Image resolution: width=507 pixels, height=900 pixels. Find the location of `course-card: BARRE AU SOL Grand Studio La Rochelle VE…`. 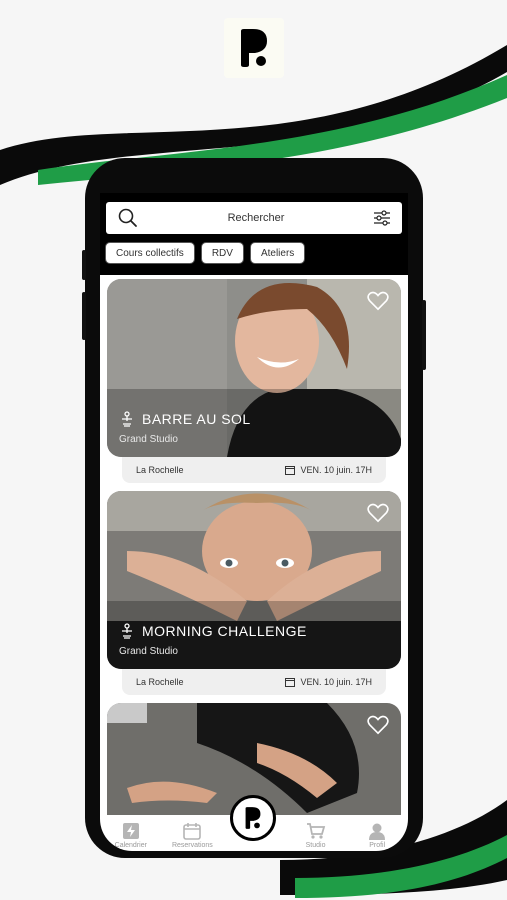

course-card: BARRE AU SOL Grand Studio La Rochelle VE… is located at coordinates (254, 381).